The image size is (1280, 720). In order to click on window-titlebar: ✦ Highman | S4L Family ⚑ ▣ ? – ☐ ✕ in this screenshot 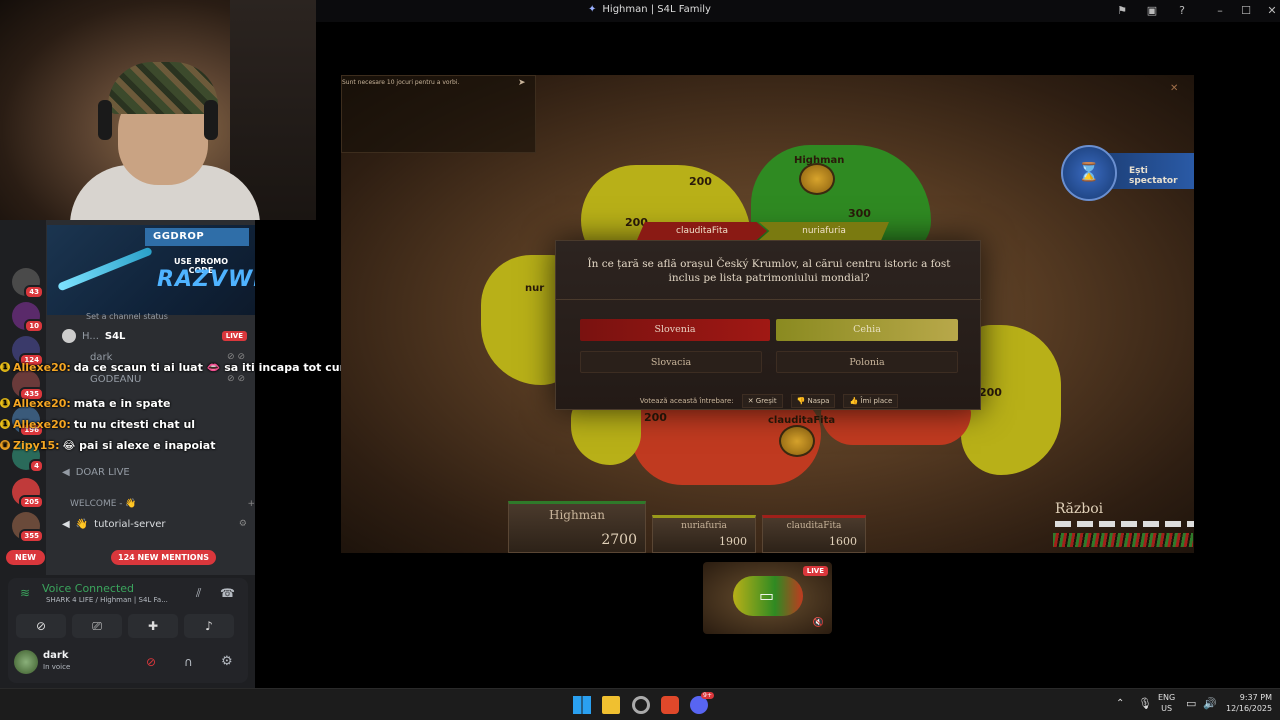, I will do `click(798, 11)`.